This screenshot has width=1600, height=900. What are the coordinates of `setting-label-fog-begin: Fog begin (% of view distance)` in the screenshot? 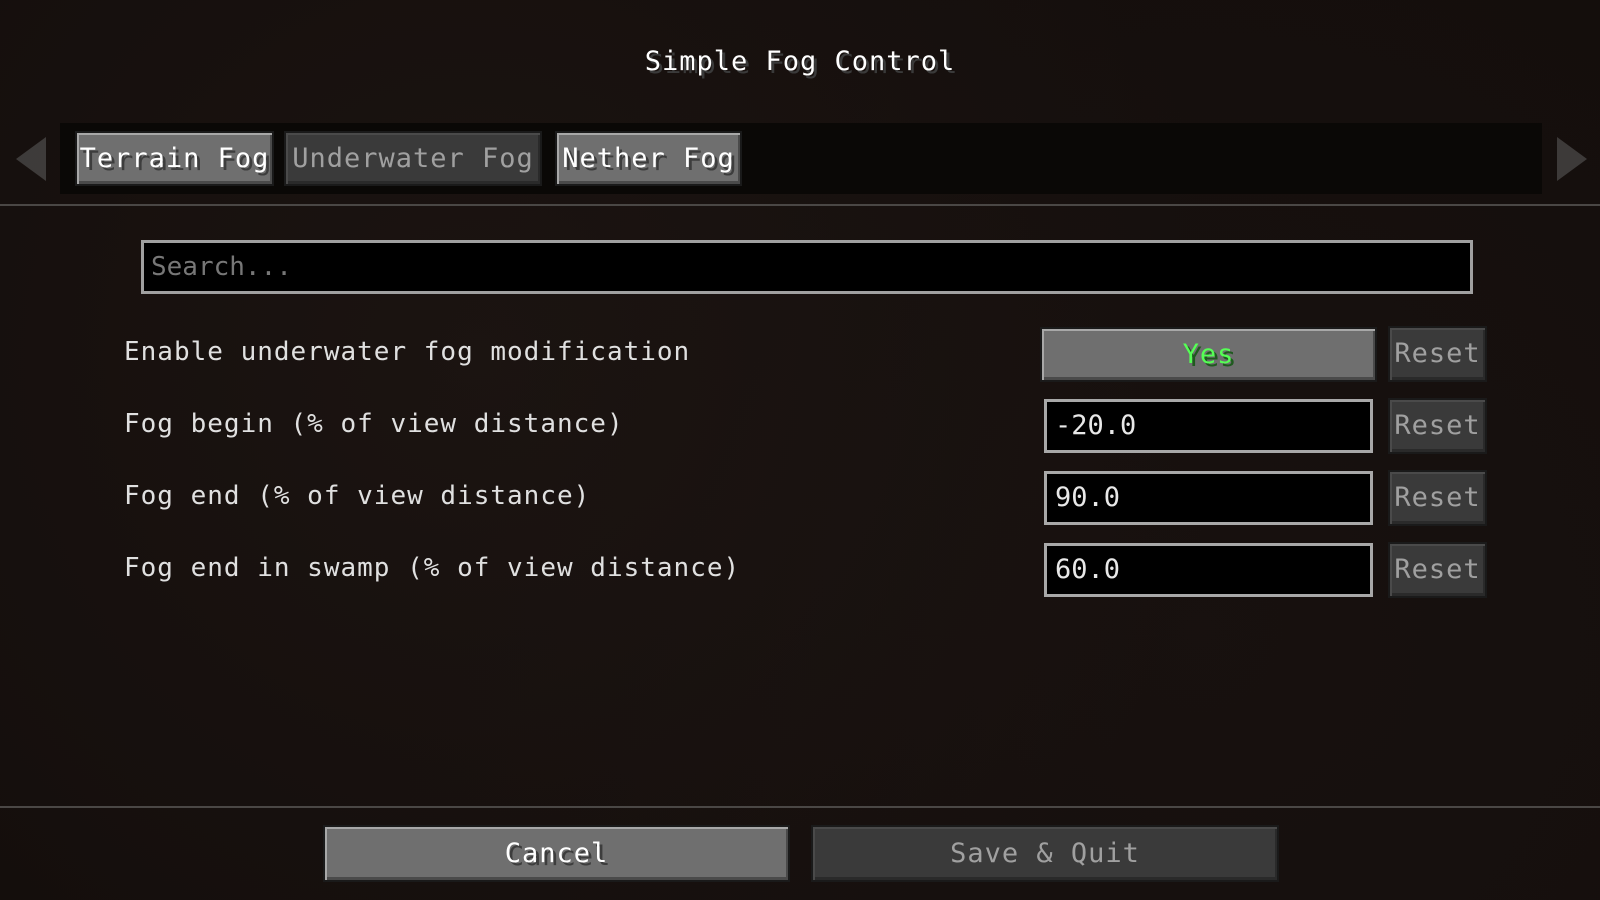 It's located at (374, 424).